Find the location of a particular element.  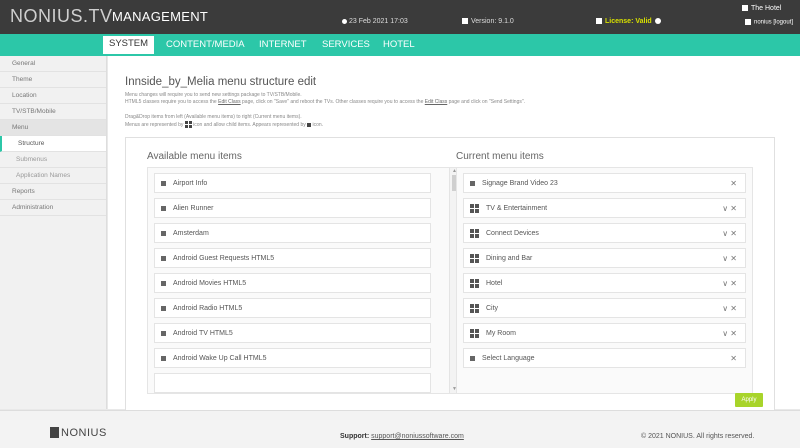

item-label: Select Language is located at coordinates (508, 358).